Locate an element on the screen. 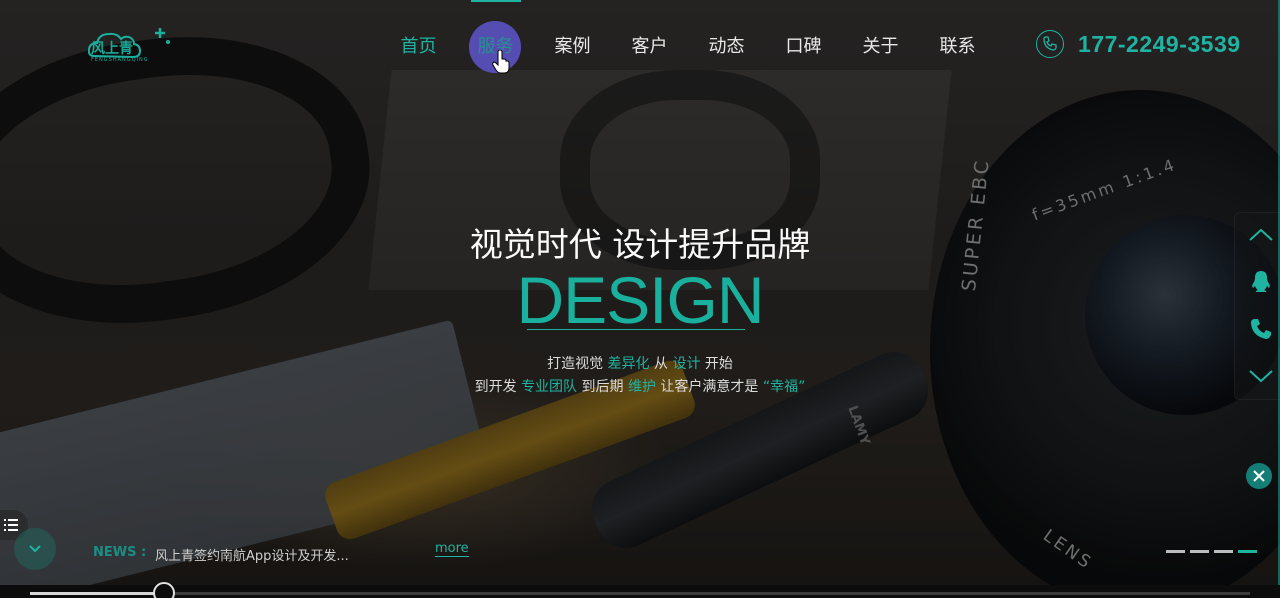 The height and width of the screenshot is (598, 1280). line1-part-c: 从 is located at coordinates (661, 364).